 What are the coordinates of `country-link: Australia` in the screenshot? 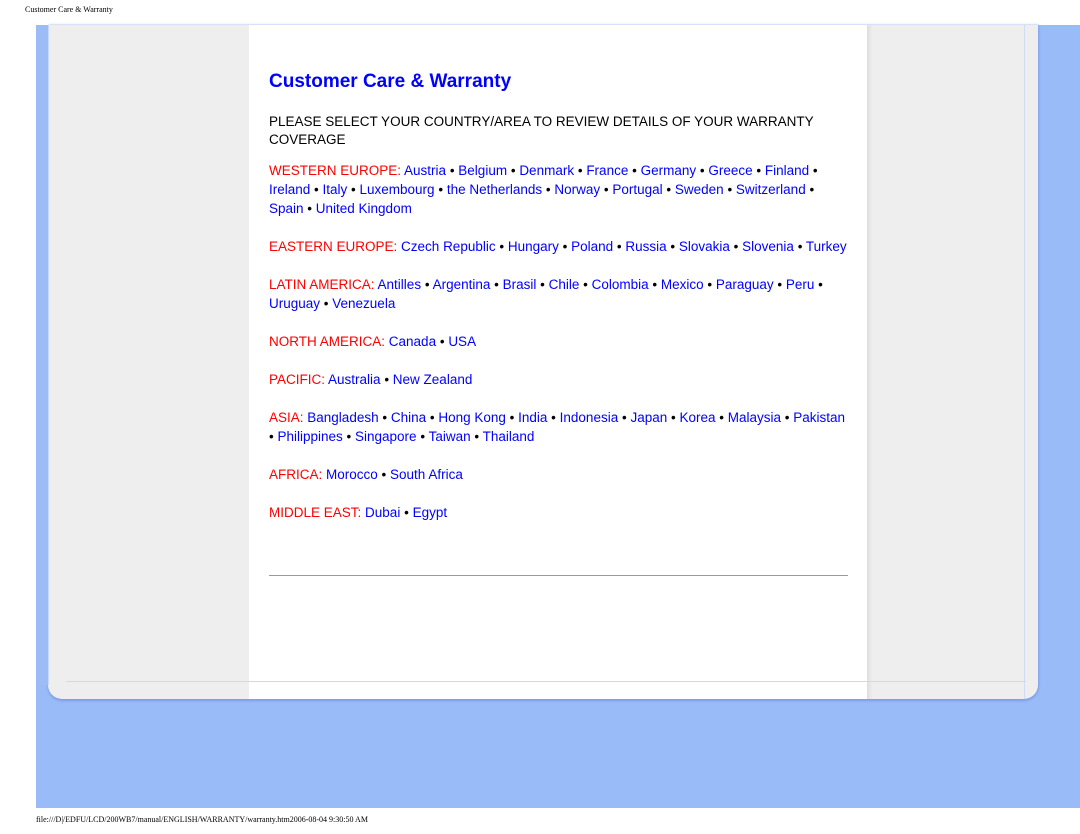 It's located at (354, 379).